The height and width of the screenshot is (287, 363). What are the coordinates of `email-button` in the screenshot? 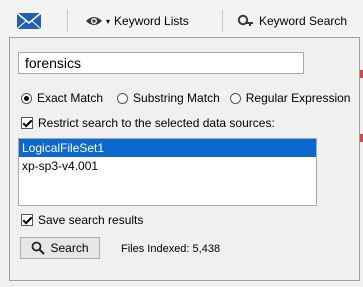 It's located at (29, 21).